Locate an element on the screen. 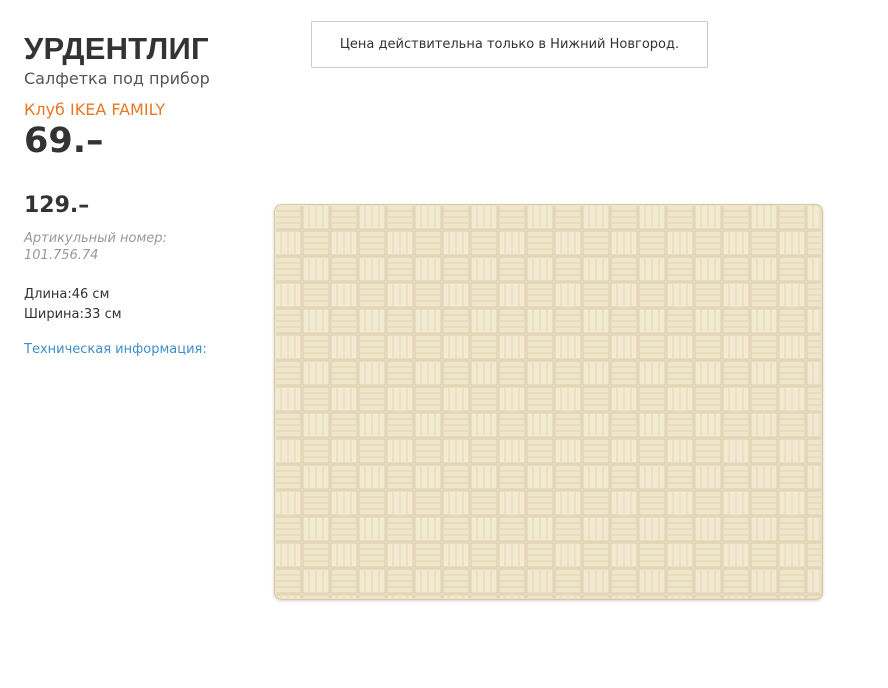 The image size is (888, 688). article-number: Артикульный номер: 101.756.74 is located at coordinates (95, 247).